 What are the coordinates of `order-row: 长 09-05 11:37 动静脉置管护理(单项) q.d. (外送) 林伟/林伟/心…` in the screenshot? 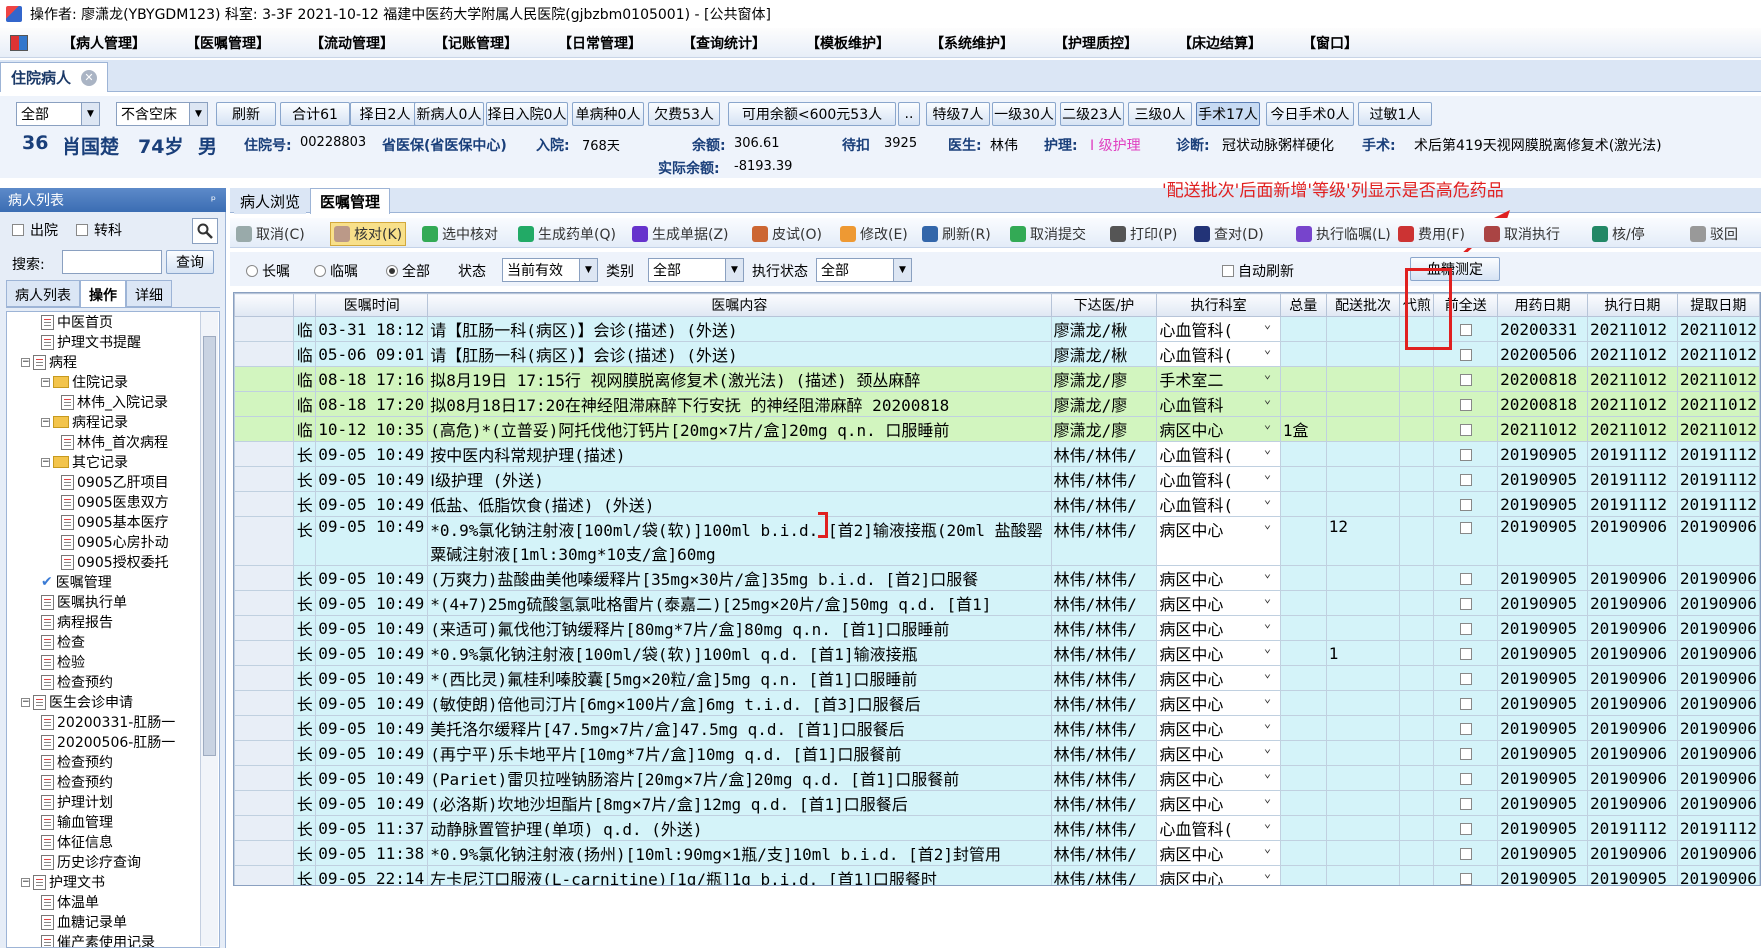 It's located at (997, 828).